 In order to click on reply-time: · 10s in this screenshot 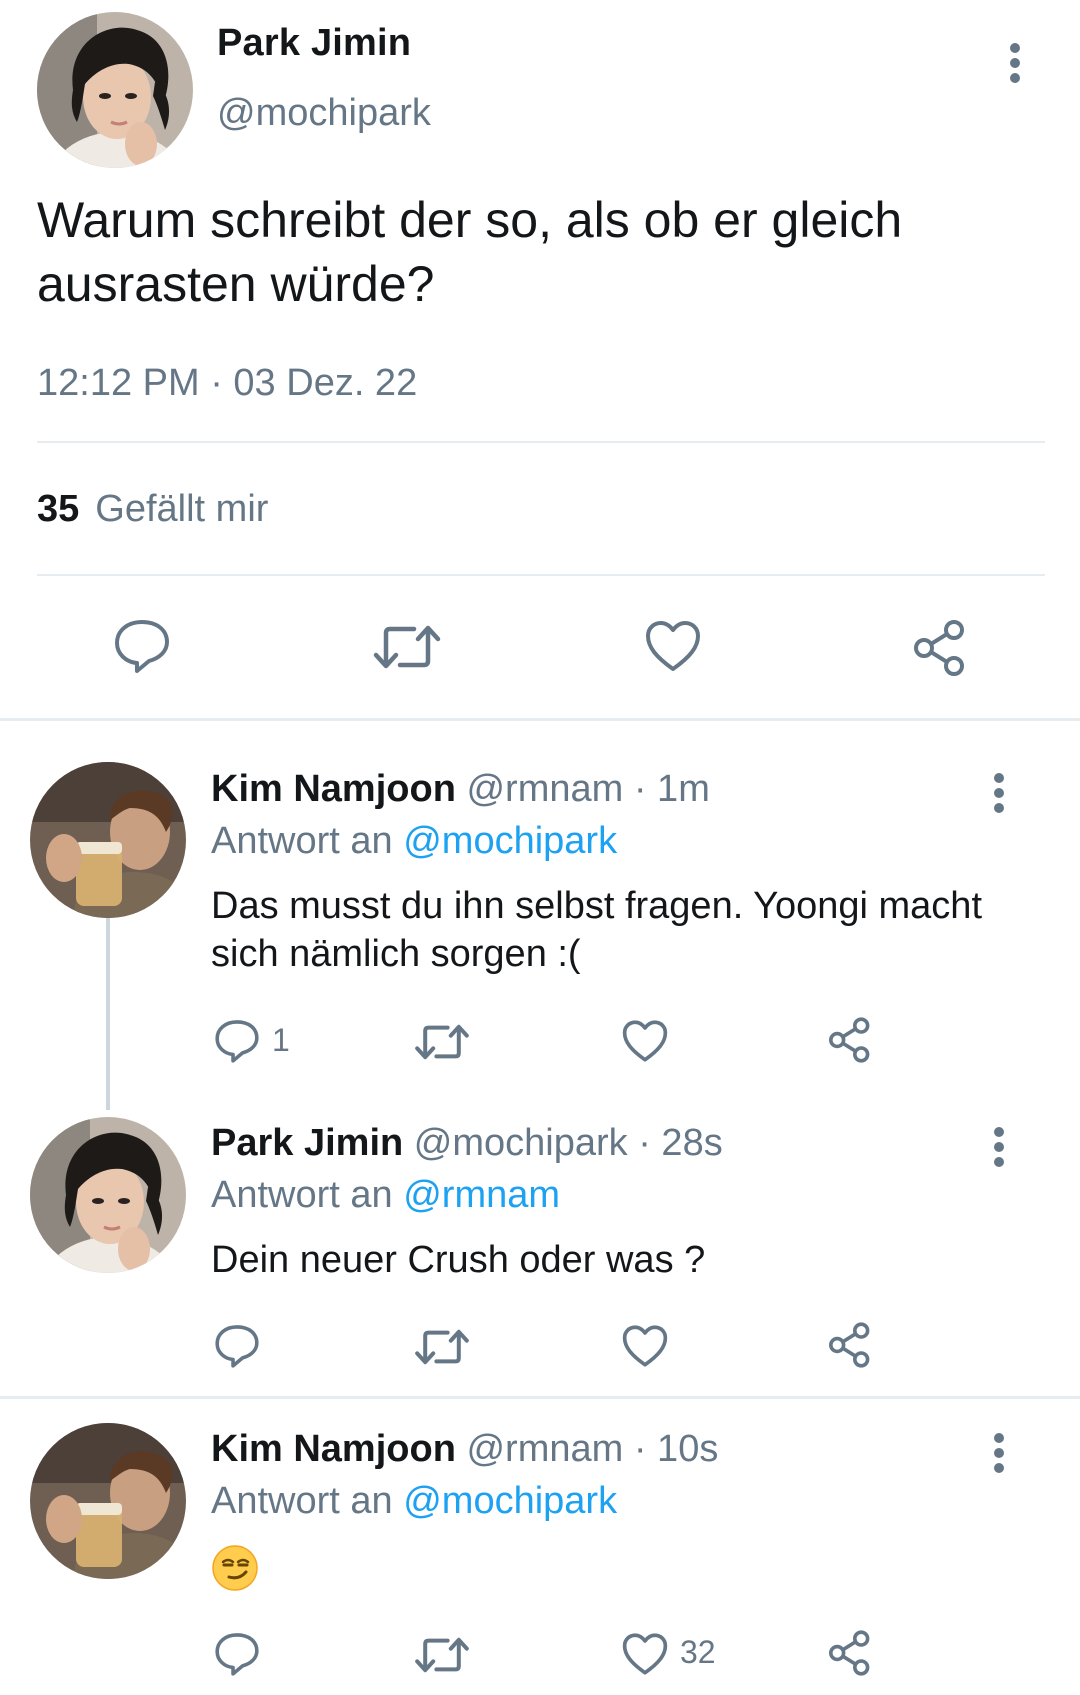, I will do `click(676, 1449)`.